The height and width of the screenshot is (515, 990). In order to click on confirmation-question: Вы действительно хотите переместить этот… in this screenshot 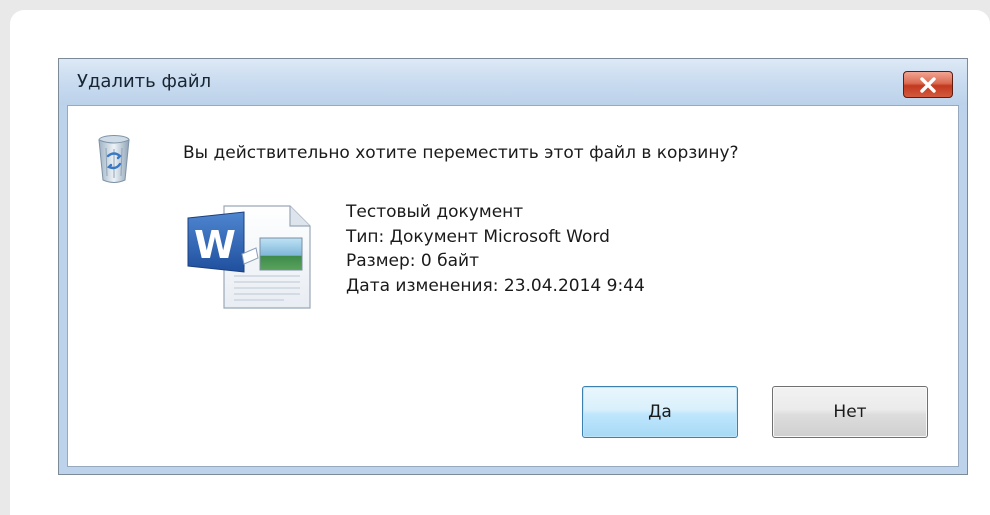, I will do `click(461, 153)`.